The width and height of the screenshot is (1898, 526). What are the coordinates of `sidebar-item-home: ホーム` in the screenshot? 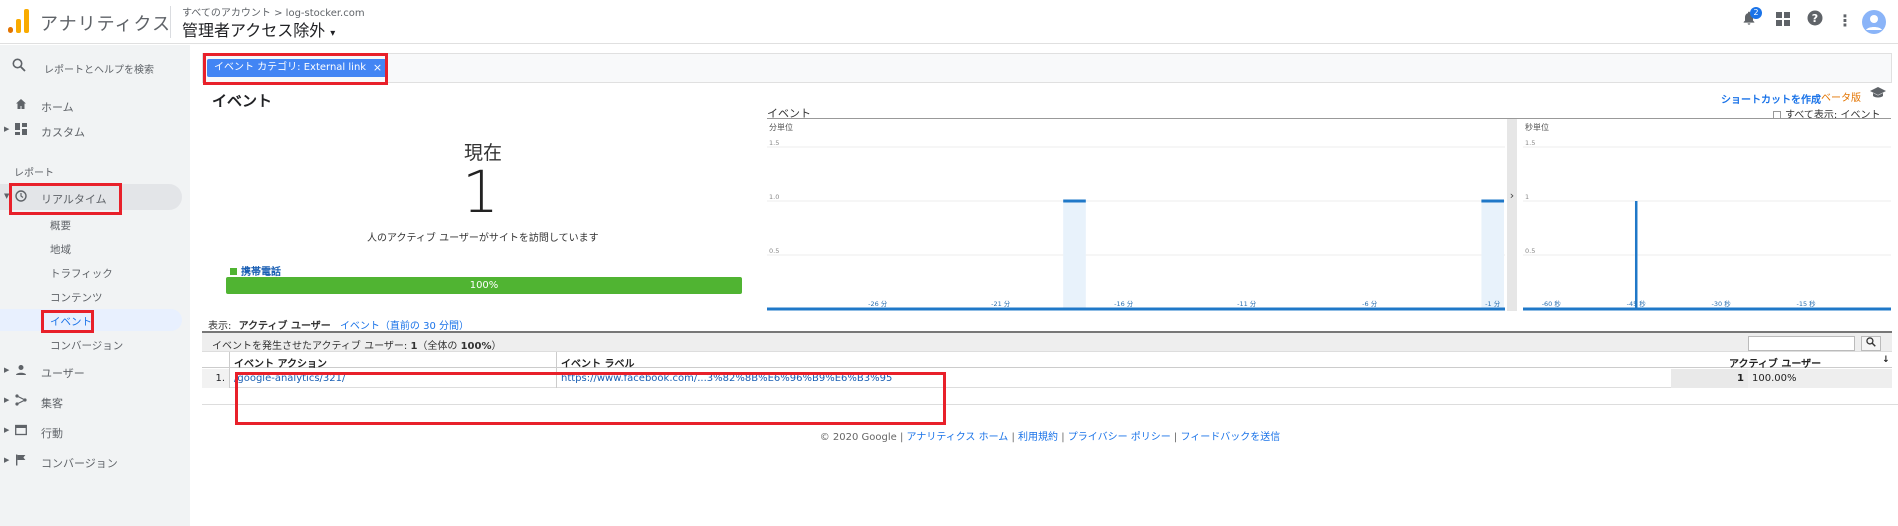 It's located at (95, 105).